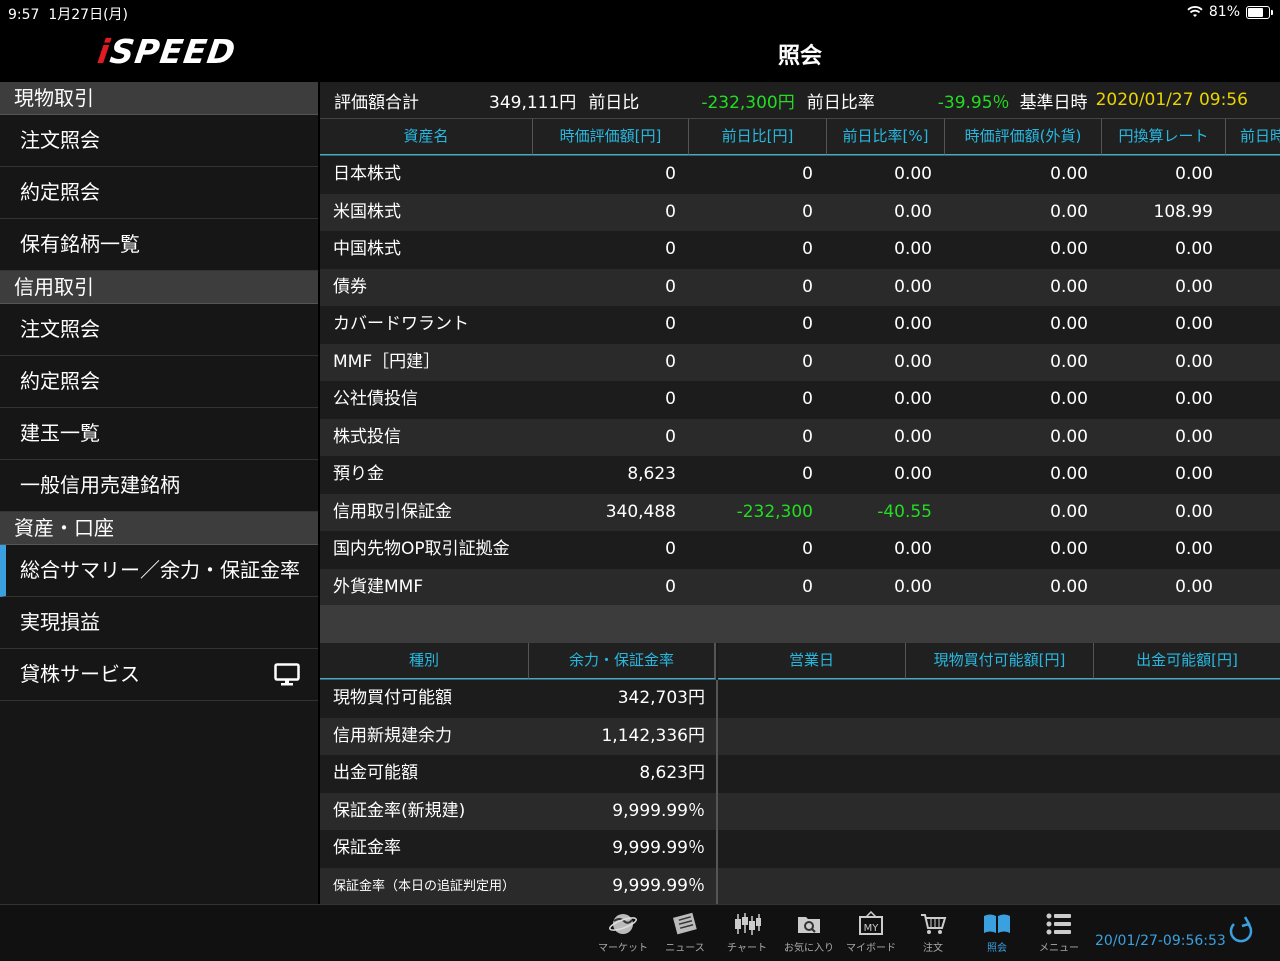 This screenshot has height=961, width=1280. Describe the element at coordinates (997, 923) in the screenshot. I see `book-icon` at that location.